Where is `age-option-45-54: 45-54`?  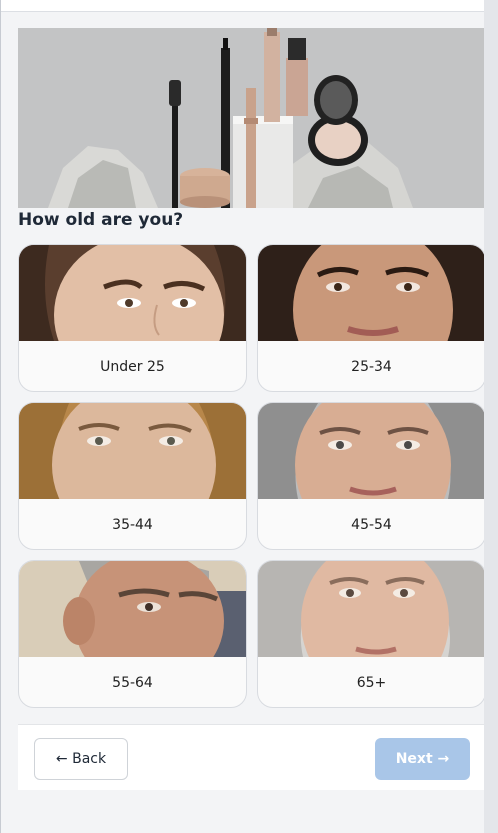
age-option-45-54: 45-54 is located at coordinates (371, 476).